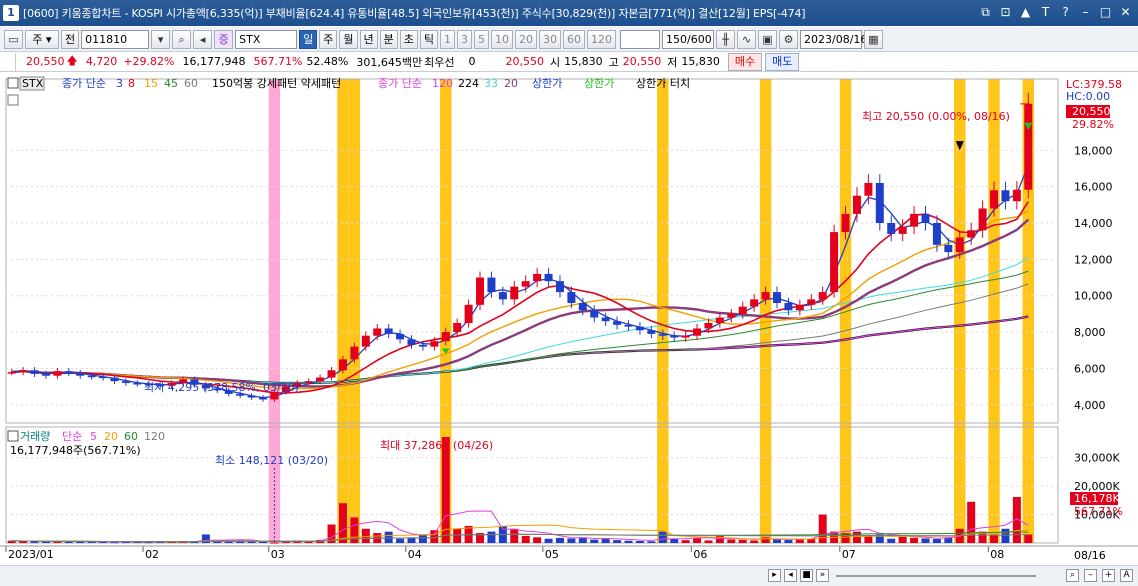 Image resolution: width=1138 pixels, height=586 pixels. I want to click on prev-button: 전, so click(70, 39).